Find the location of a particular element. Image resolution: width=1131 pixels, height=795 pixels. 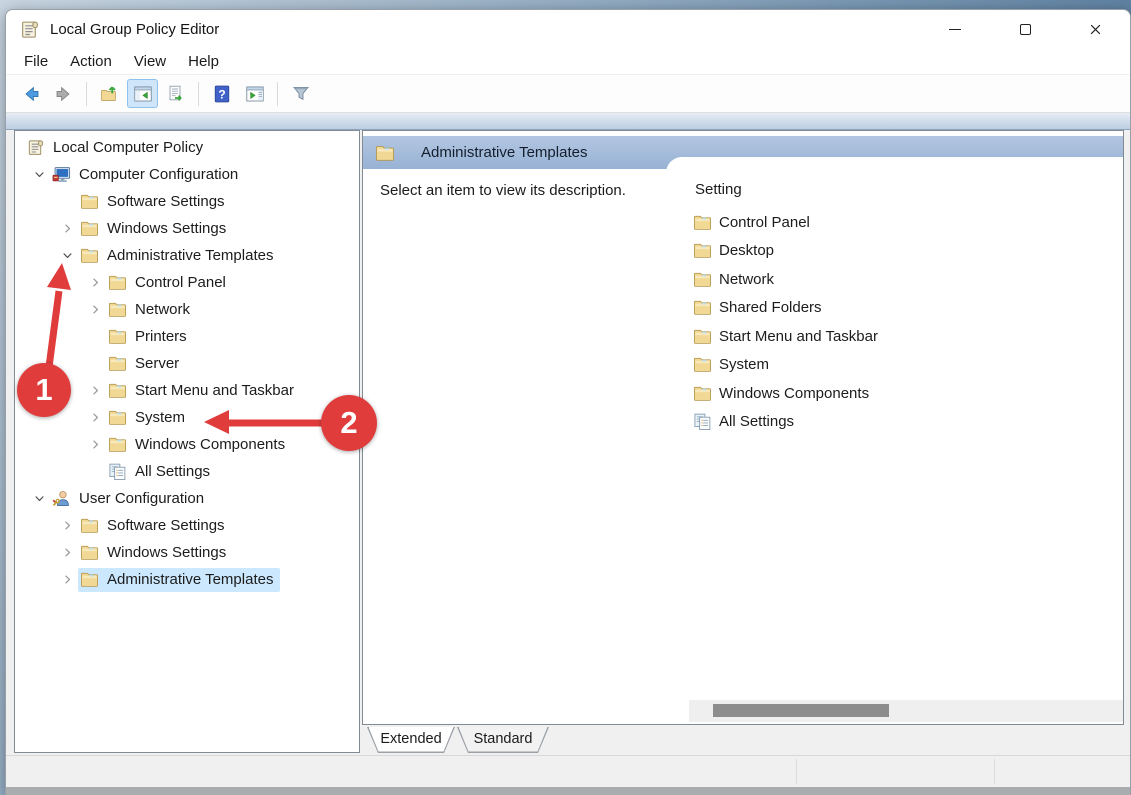

computer-icon is located at coordinates (61, 174).